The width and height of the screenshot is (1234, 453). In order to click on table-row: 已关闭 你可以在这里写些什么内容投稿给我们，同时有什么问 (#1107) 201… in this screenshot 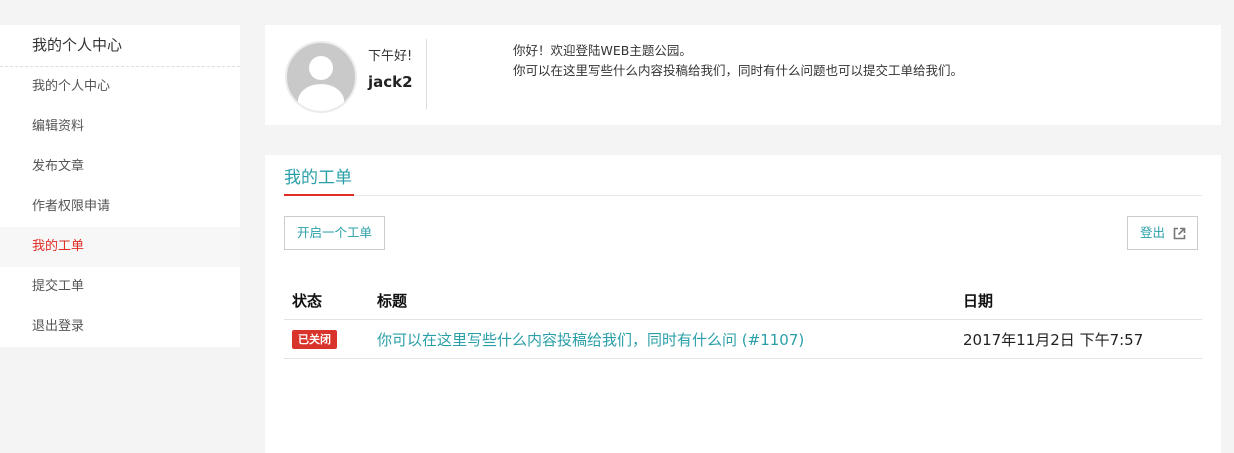, I will do `click(743, 339)`.